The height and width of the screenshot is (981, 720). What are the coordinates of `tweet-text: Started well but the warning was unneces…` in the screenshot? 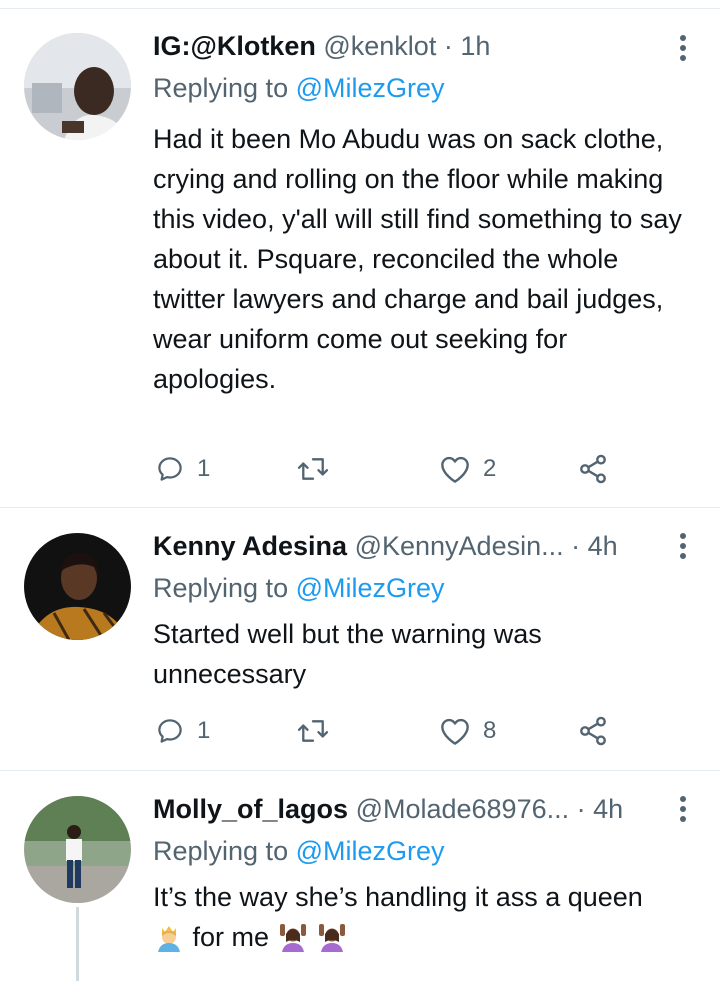 It's located at (347, 654).